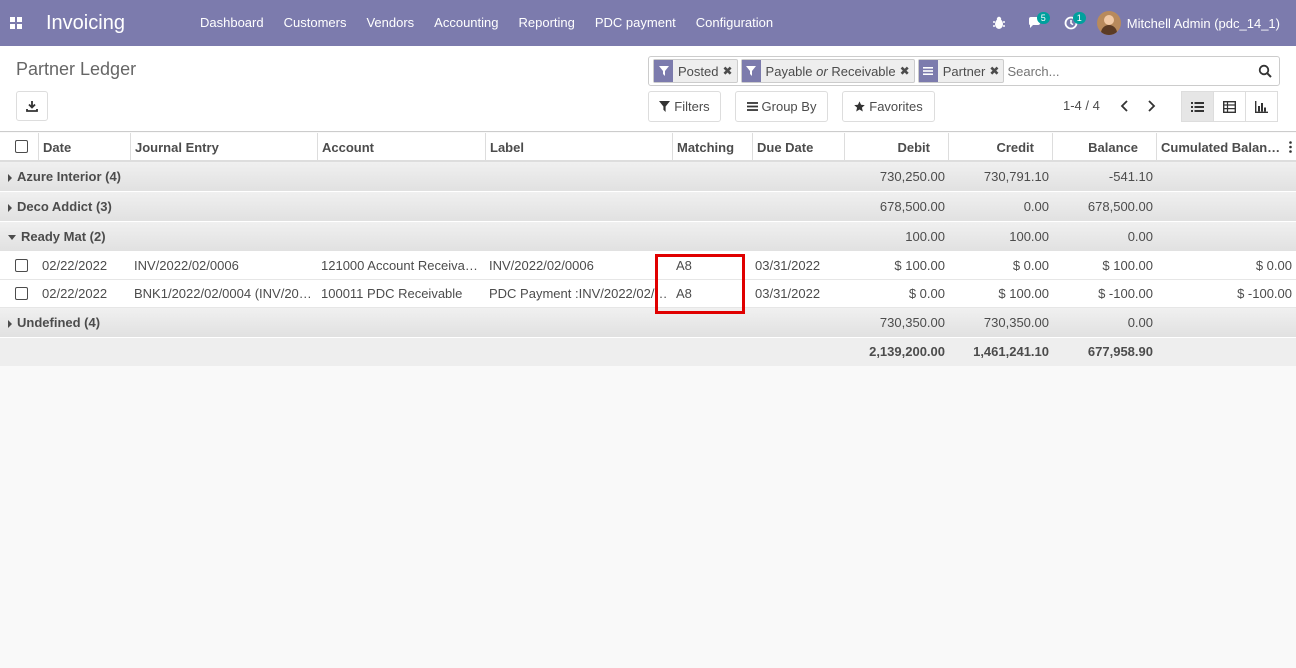 Image resolution: width=1296 pixels, height=668 pixels. I want to click on cell-account: 121000 Account Receivable, so click(402, 265).